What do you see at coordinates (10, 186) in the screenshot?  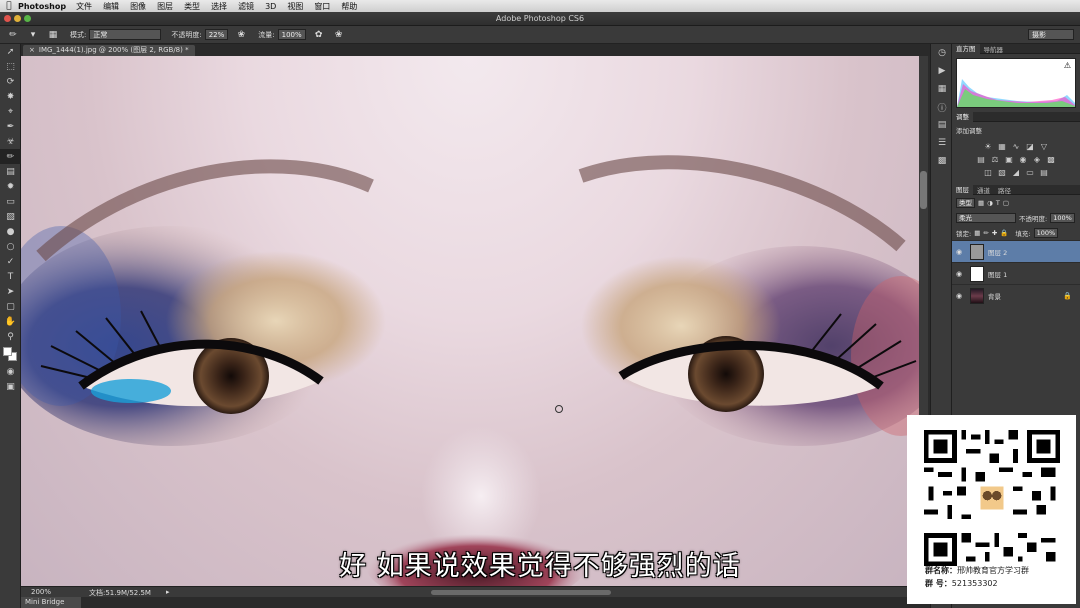 I see `history-brush-tool-icon: ✹` at bounding box center [10, 186].